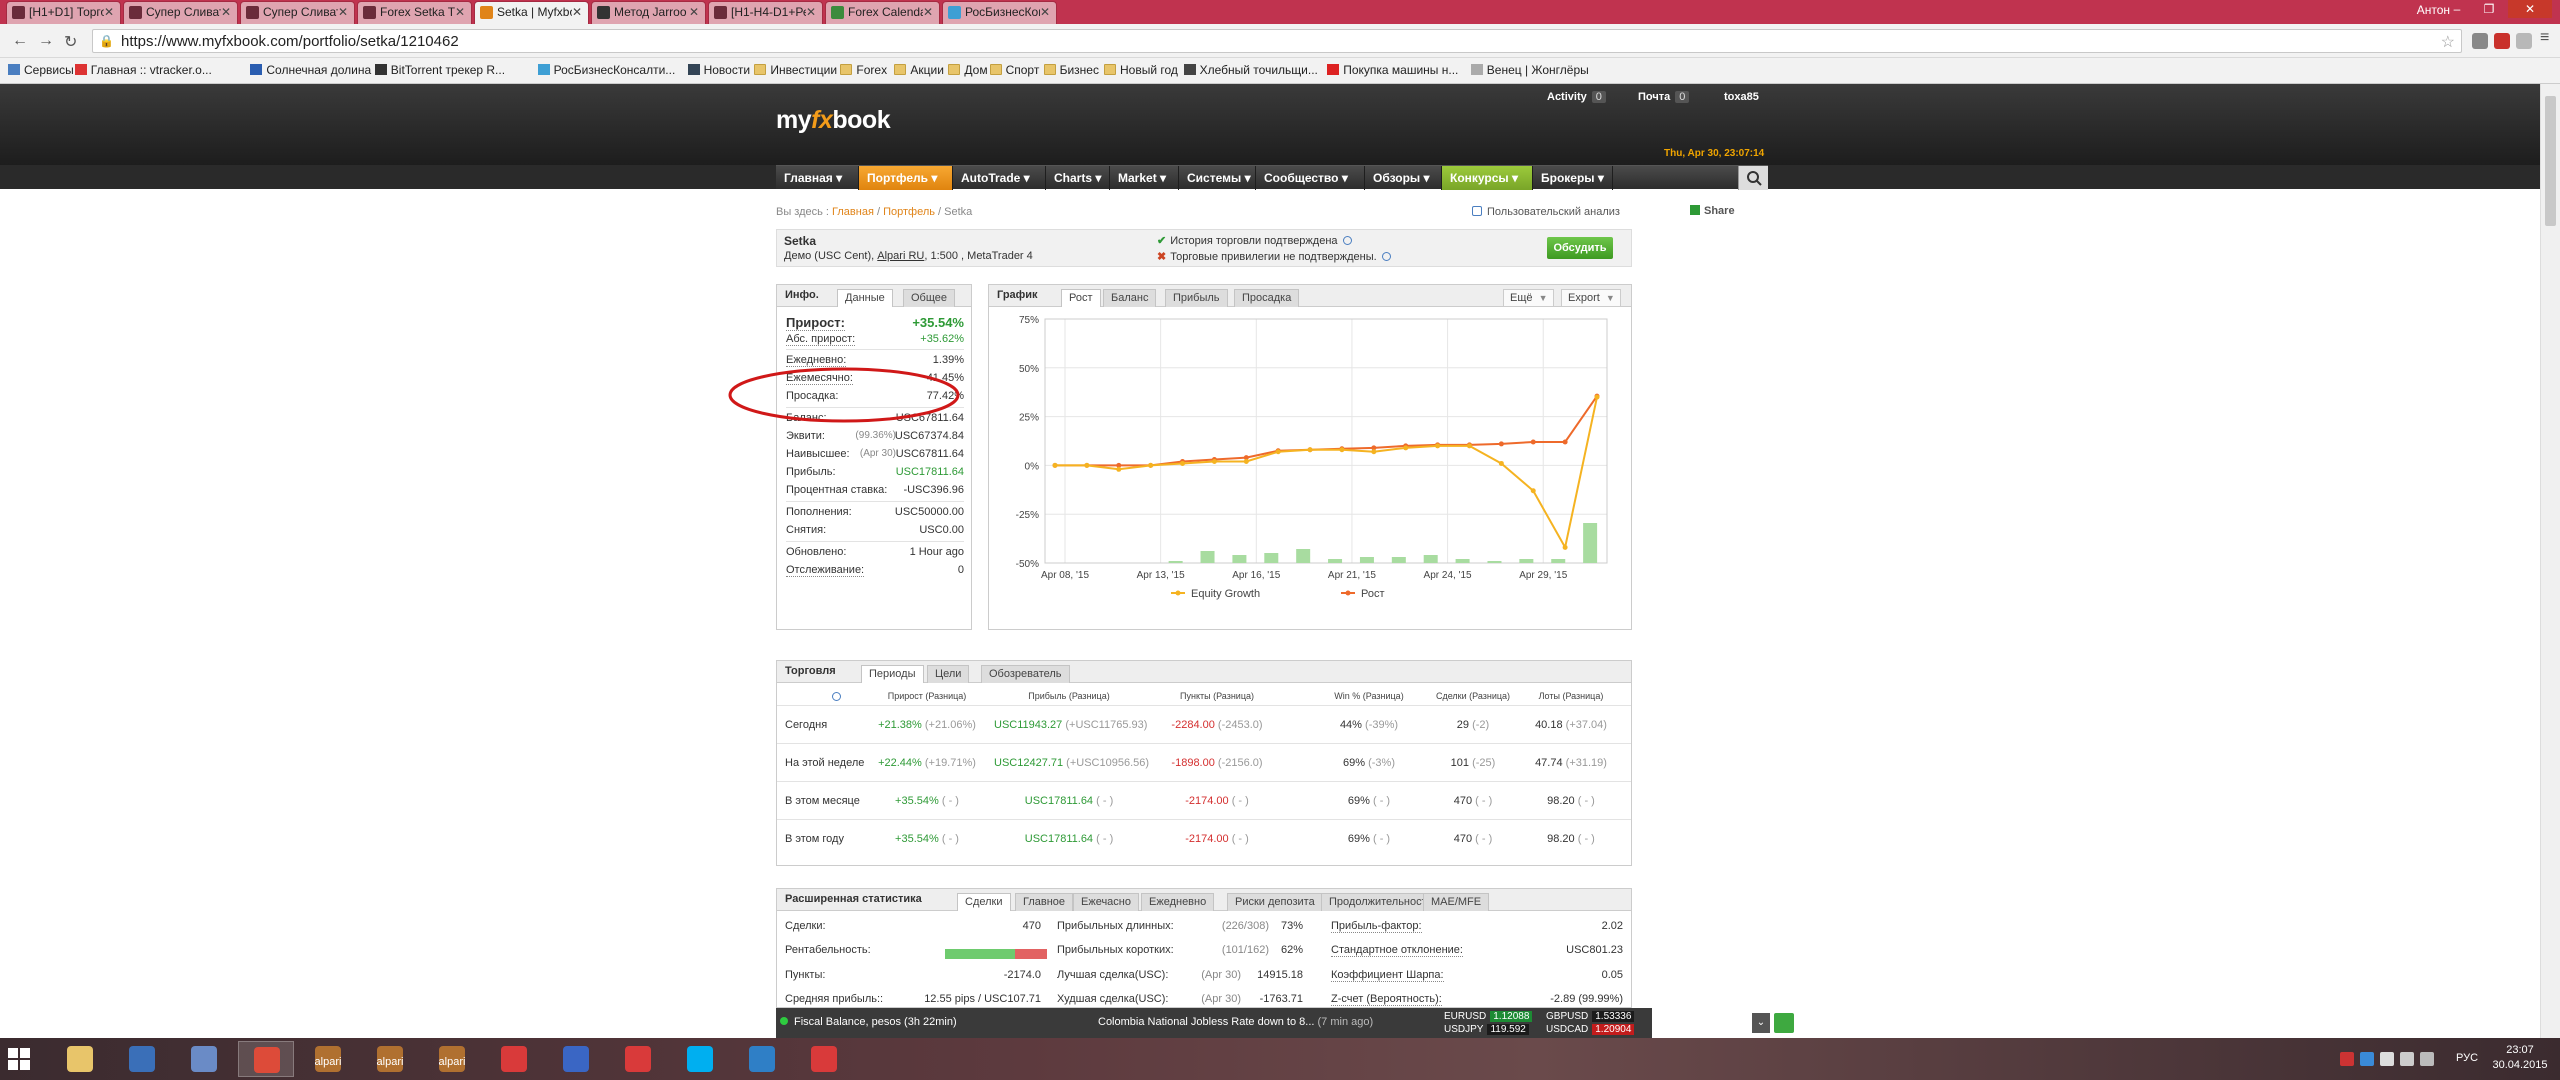 Image resolution: width=2560 pixels, height=1080 pixels. What do you see at coordinates (718, 70) in the screenshot?
I see `bookmark-item: Новости` at bounding box center [718, 70].